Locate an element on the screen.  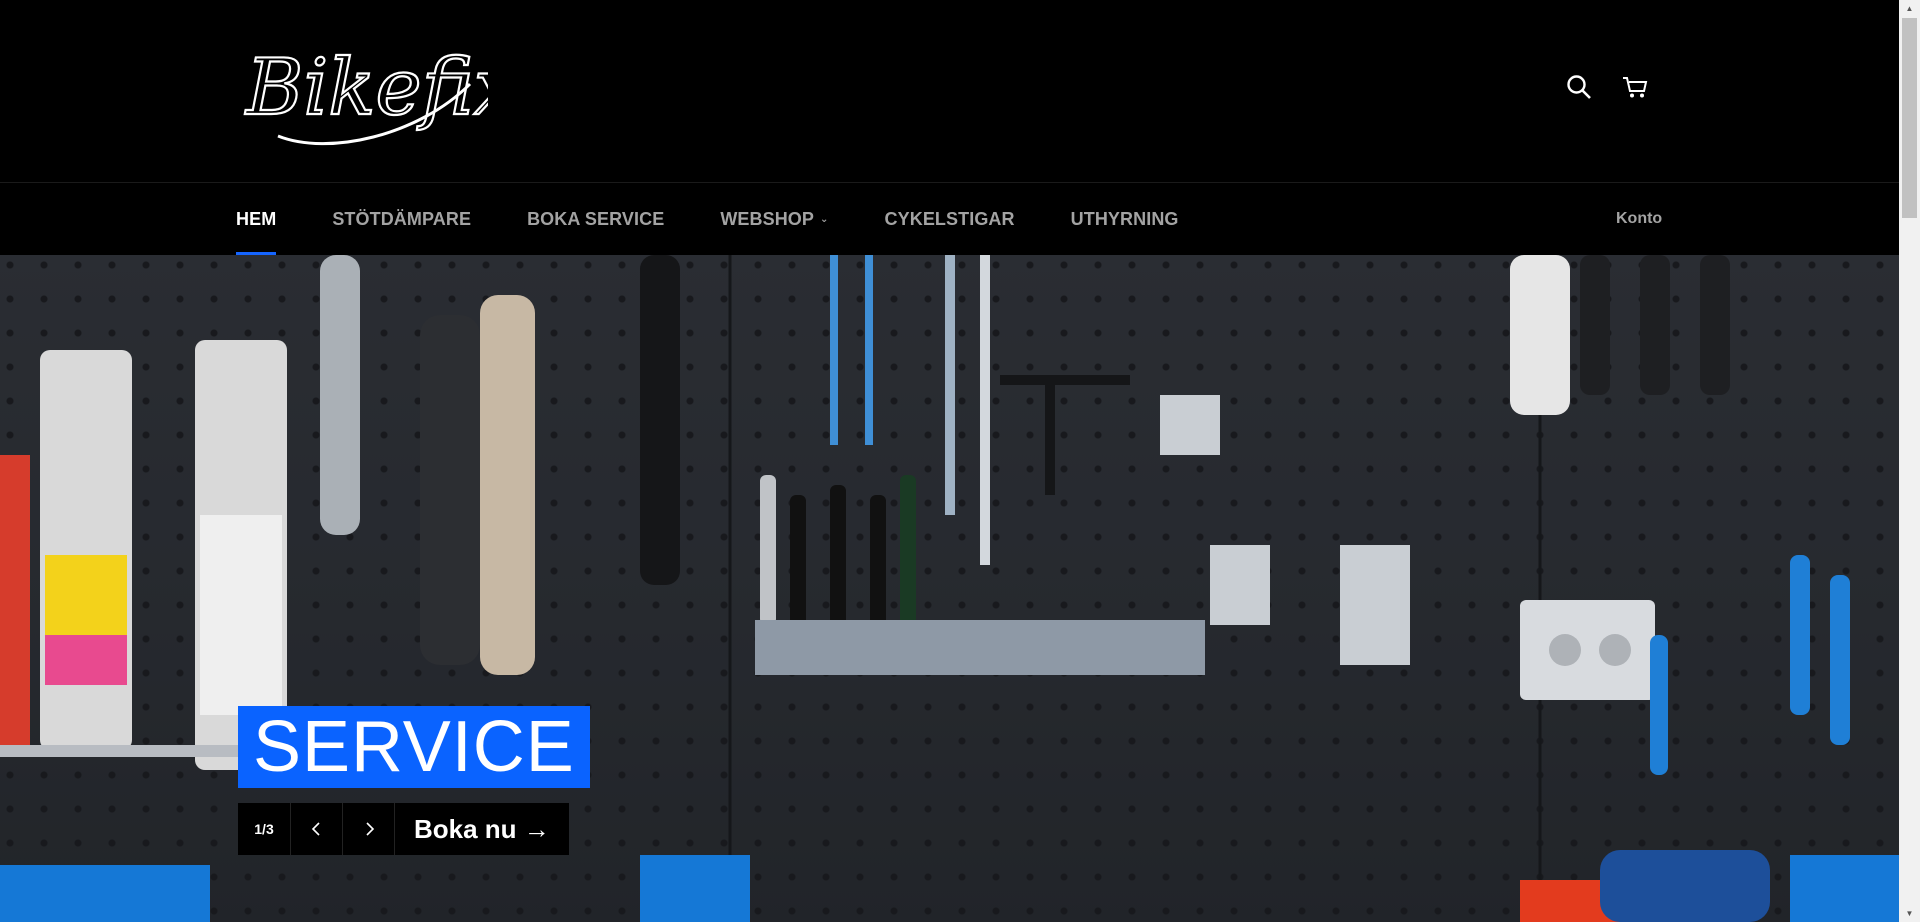
next-slide-button is located at coordinates (368, 829).